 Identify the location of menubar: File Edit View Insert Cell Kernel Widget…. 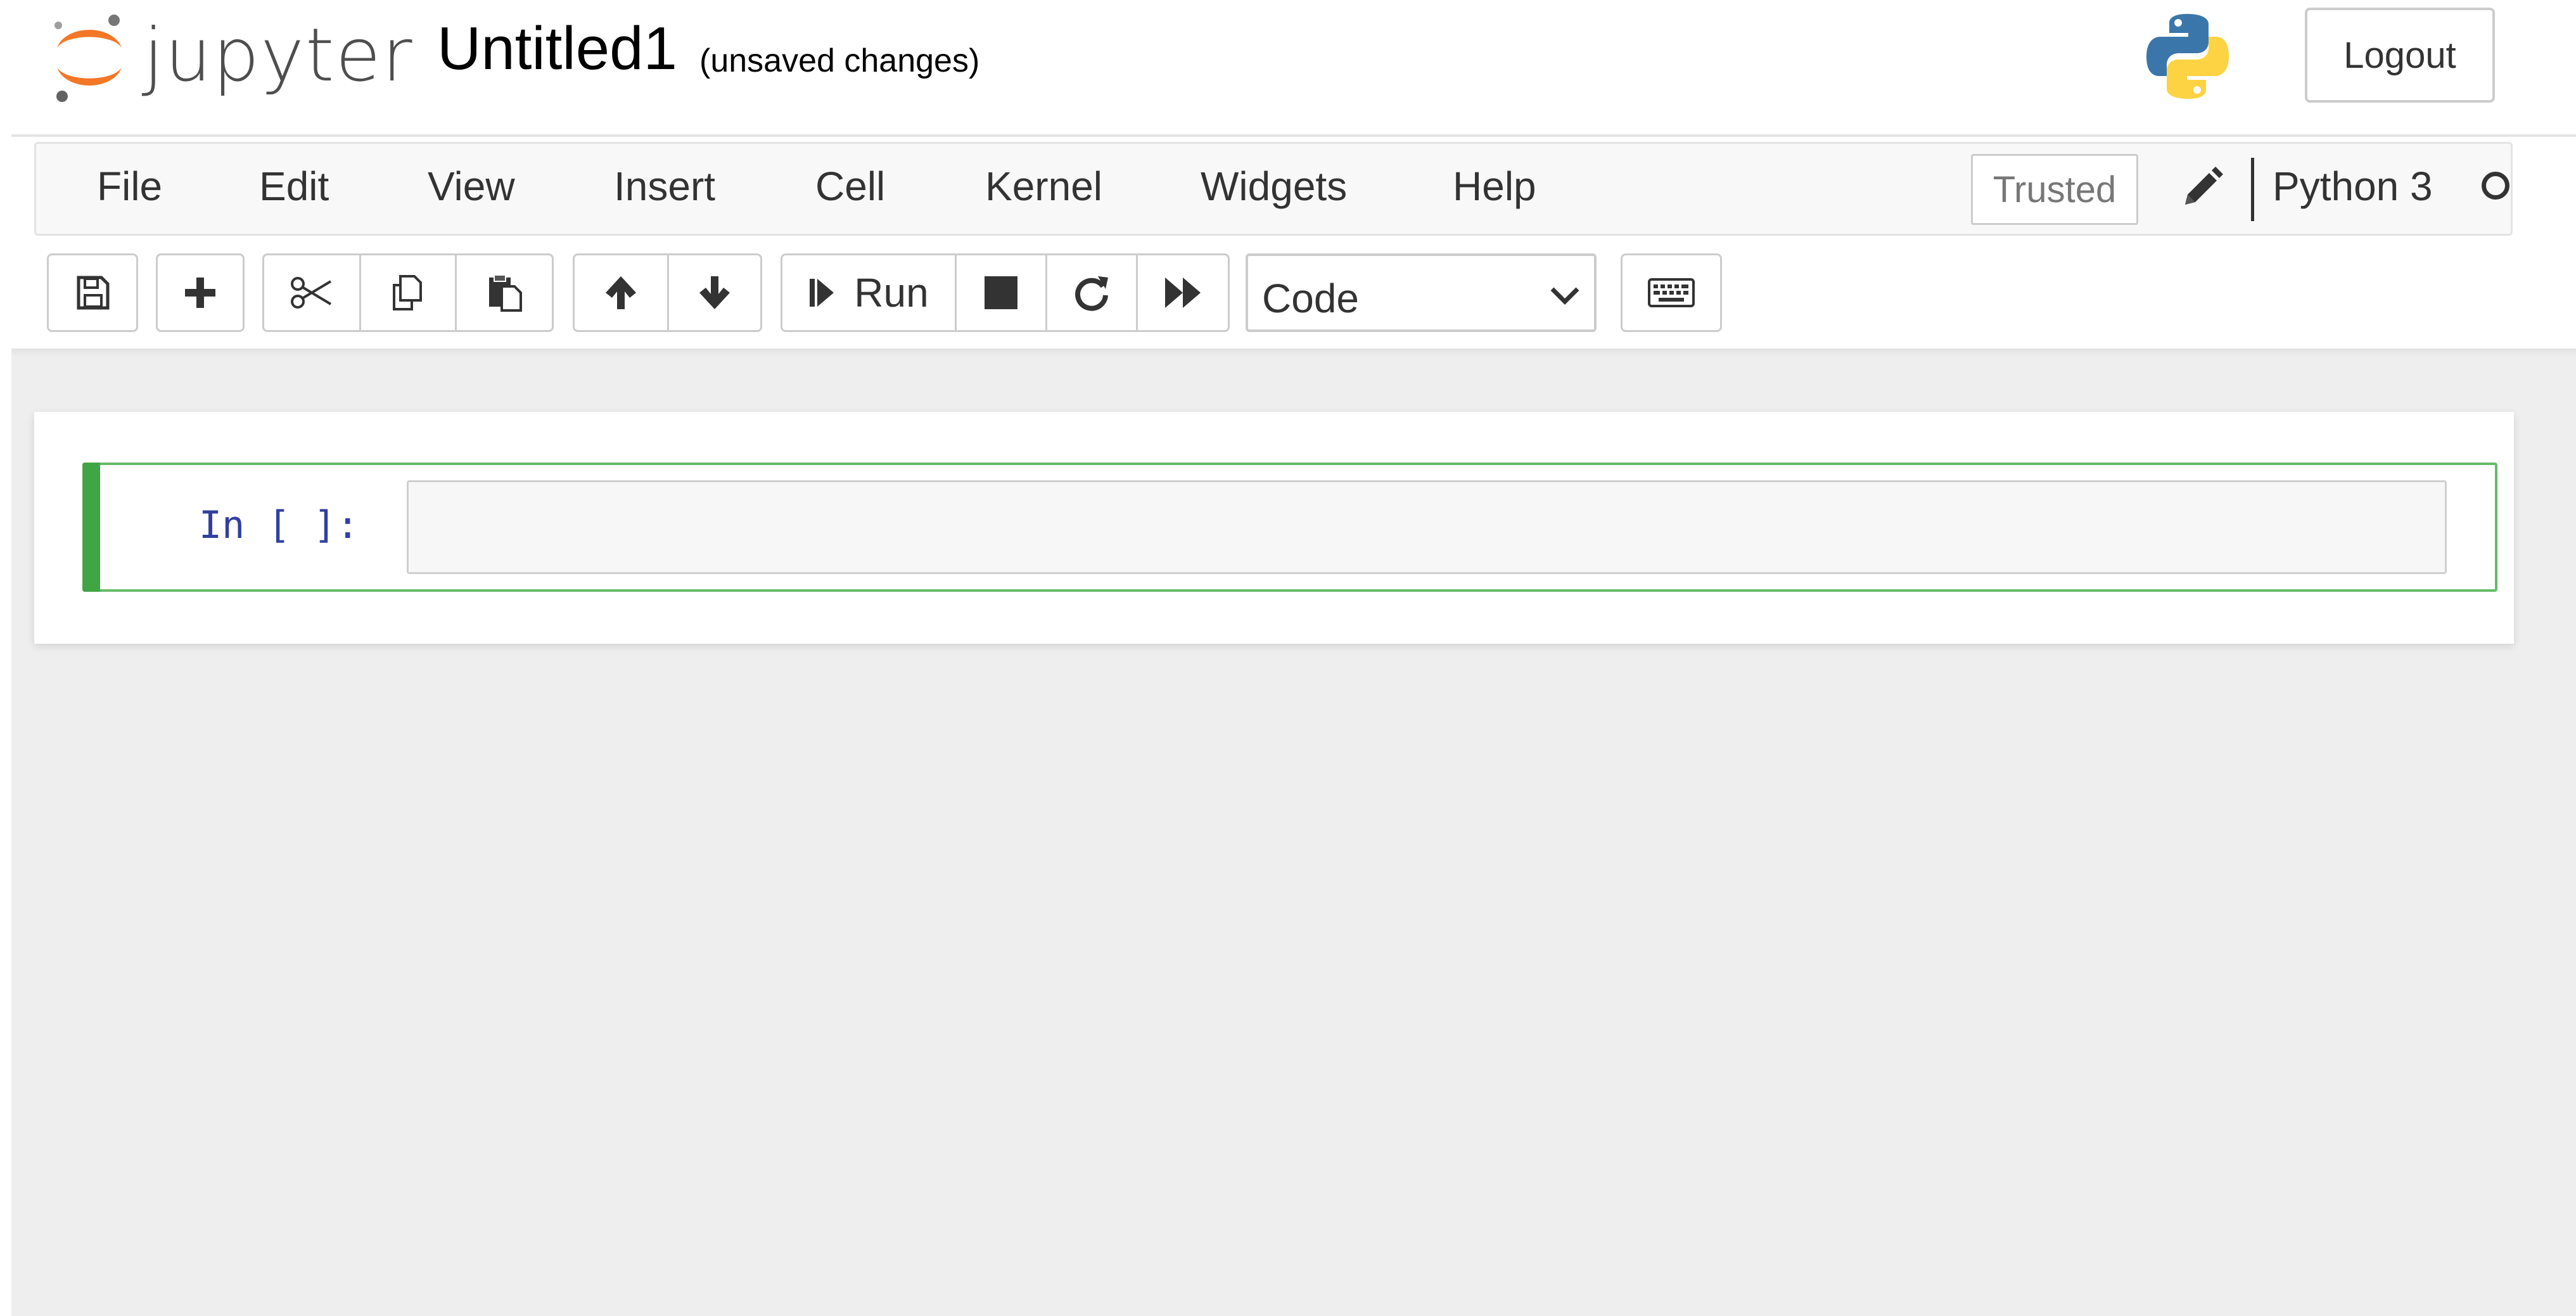
(1273, 189).